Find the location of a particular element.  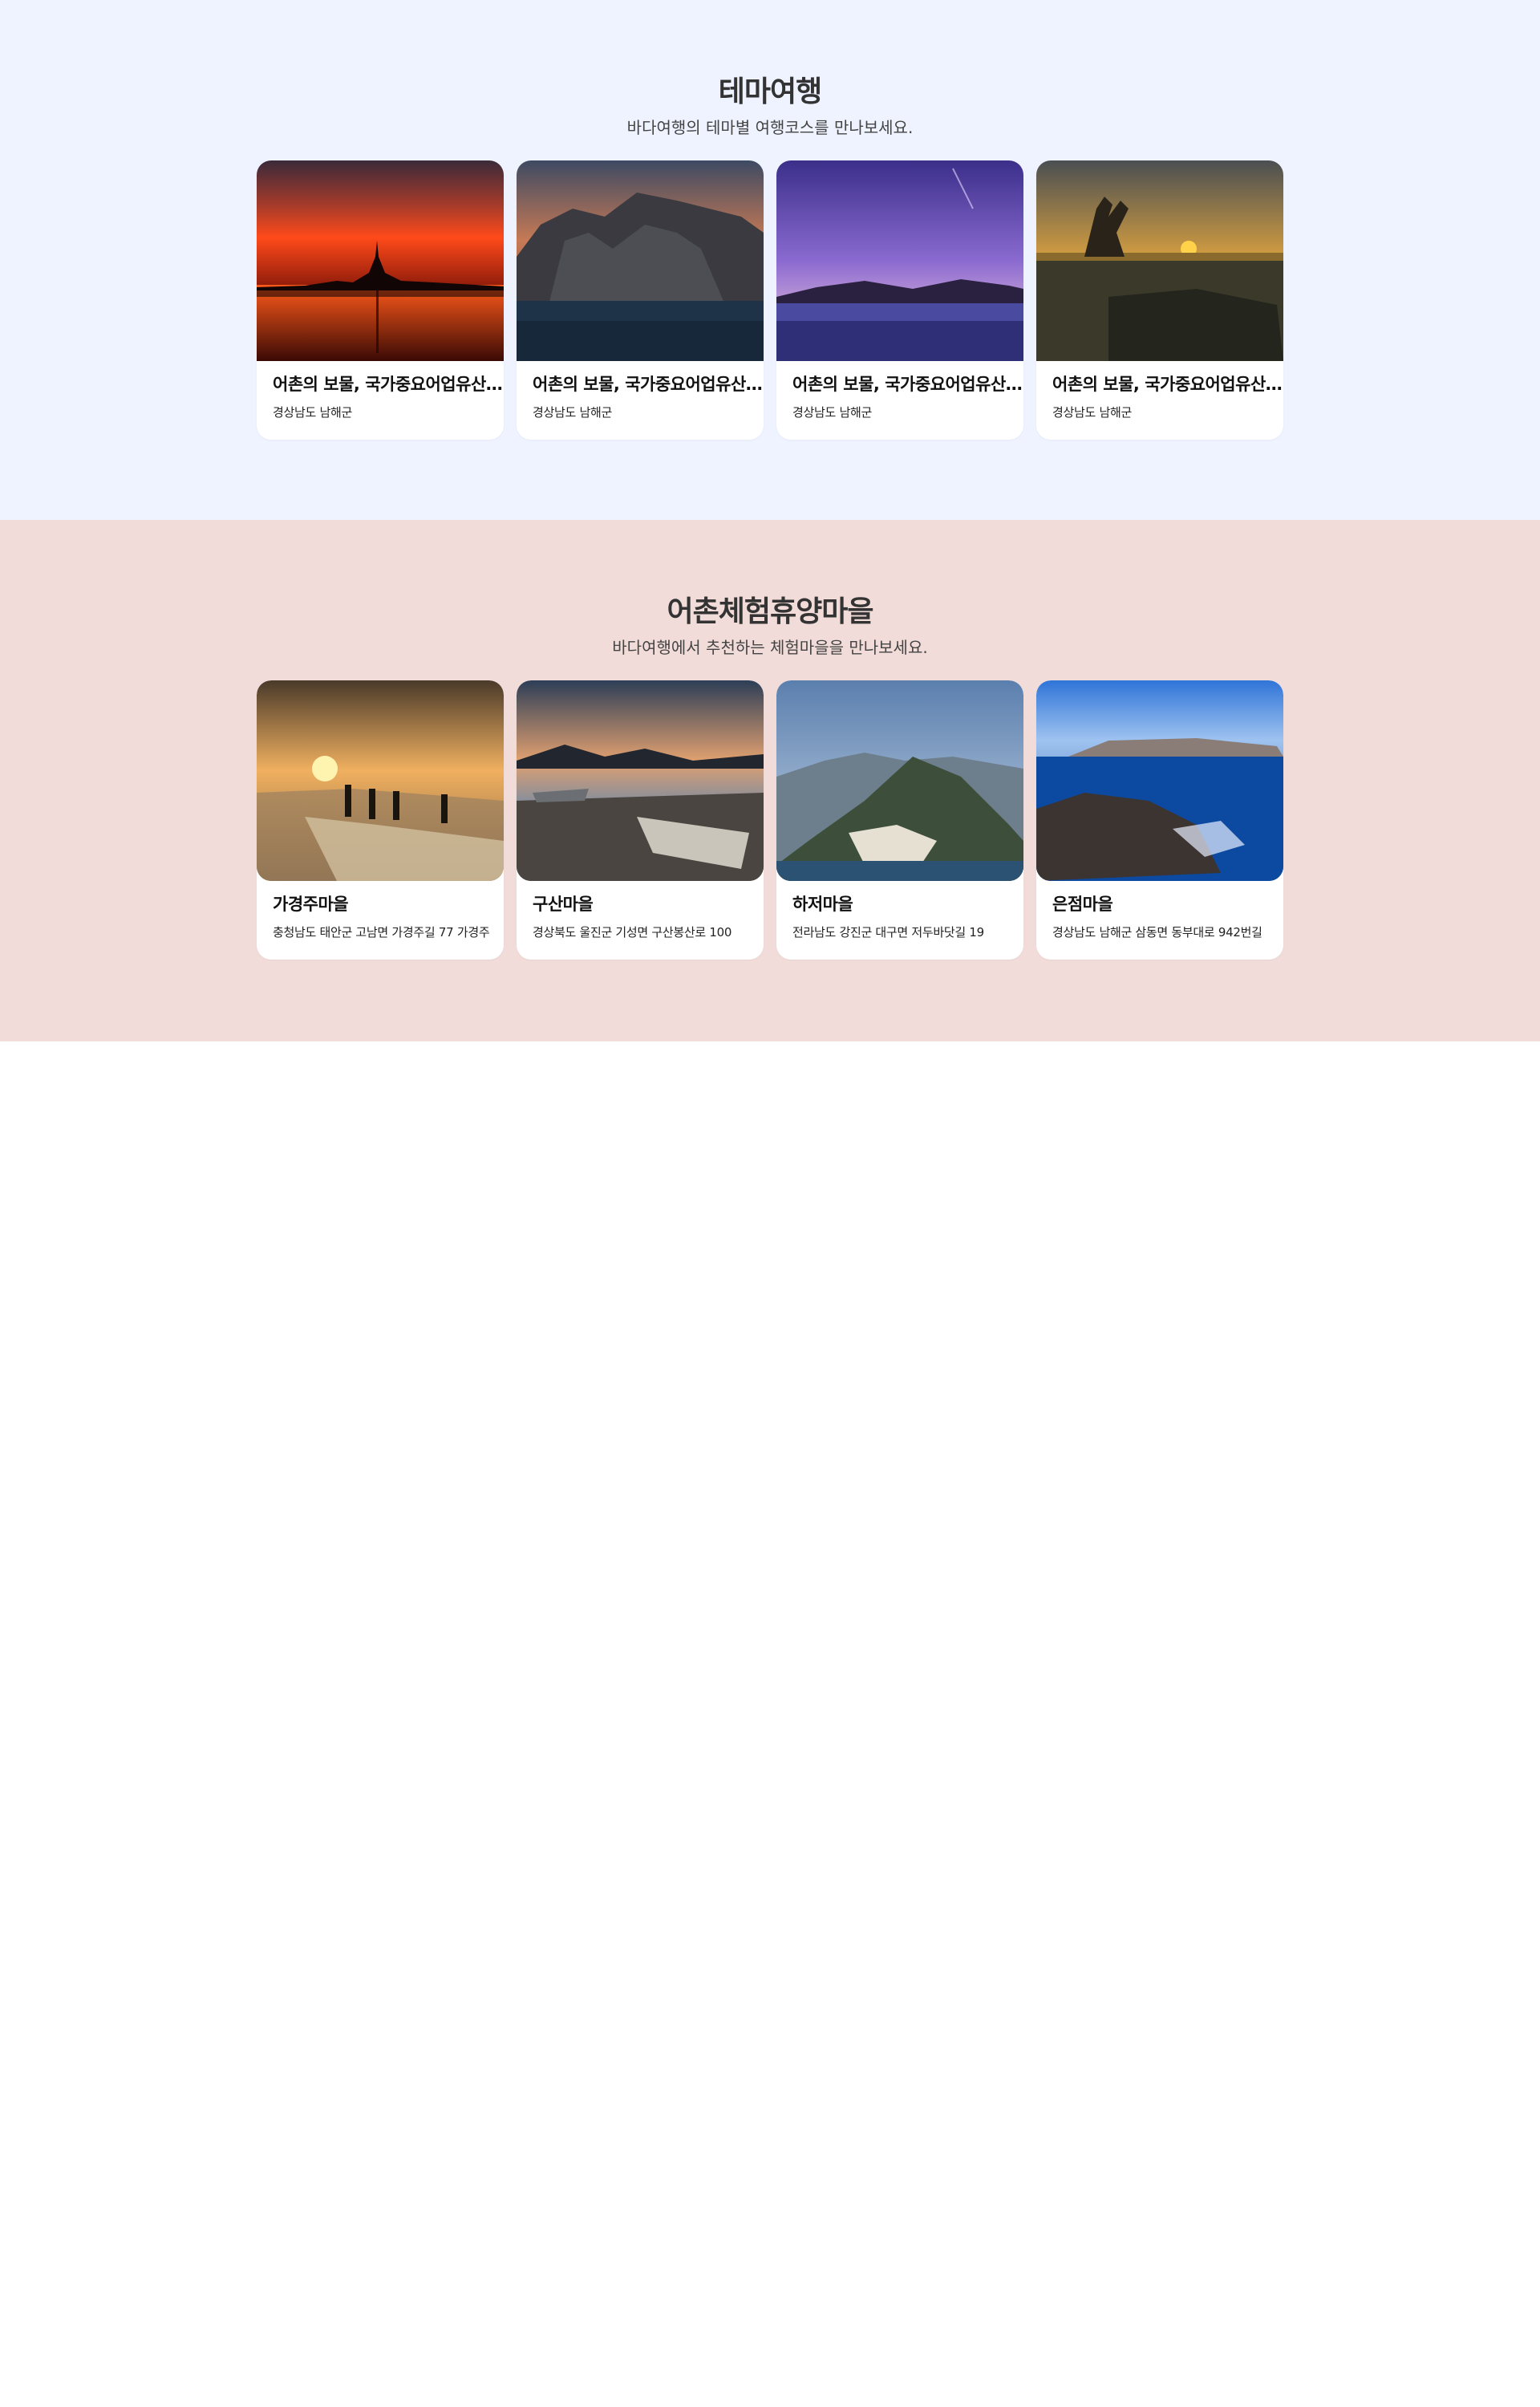

card-thumbnail-boats is located at coordinates (640, 781).